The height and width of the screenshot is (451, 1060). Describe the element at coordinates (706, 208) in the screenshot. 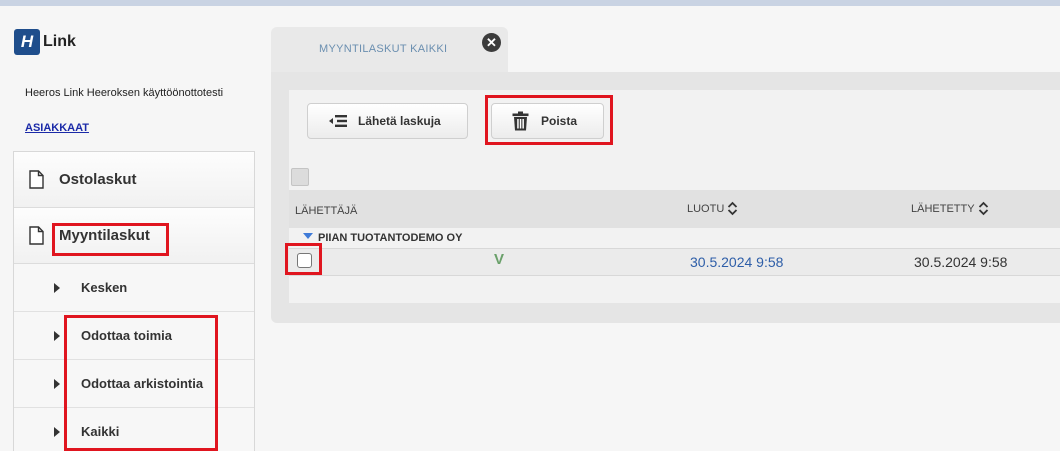

I see `column-header-label: LUOTU` at that location.